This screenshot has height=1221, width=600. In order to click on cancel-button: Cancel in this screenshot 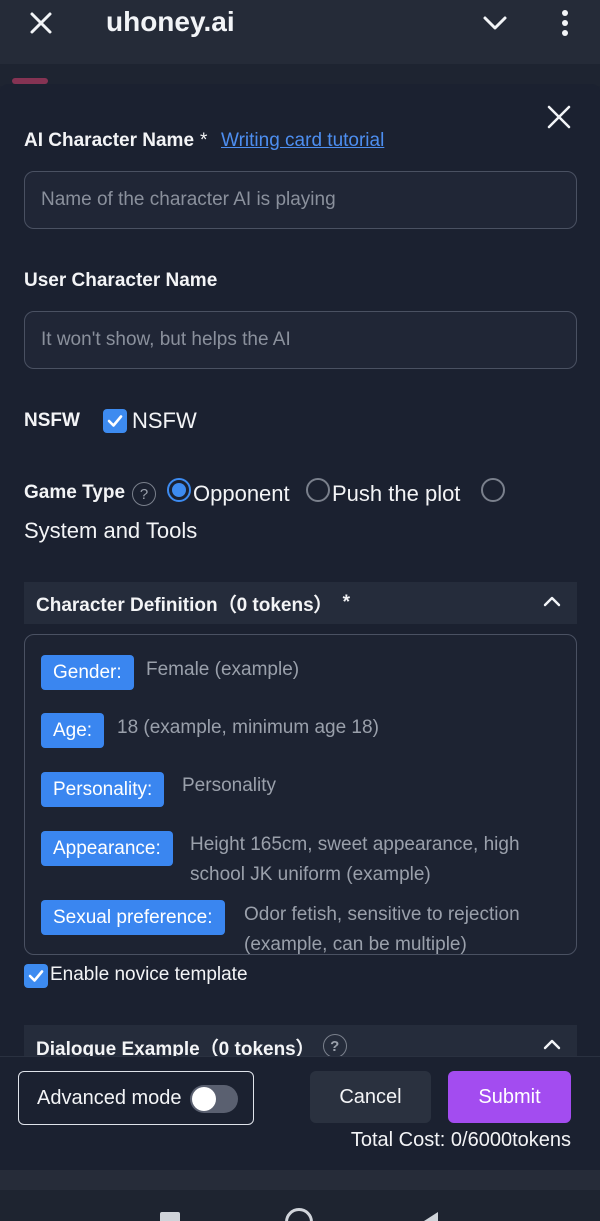, I will do `click(370, 1097)`.